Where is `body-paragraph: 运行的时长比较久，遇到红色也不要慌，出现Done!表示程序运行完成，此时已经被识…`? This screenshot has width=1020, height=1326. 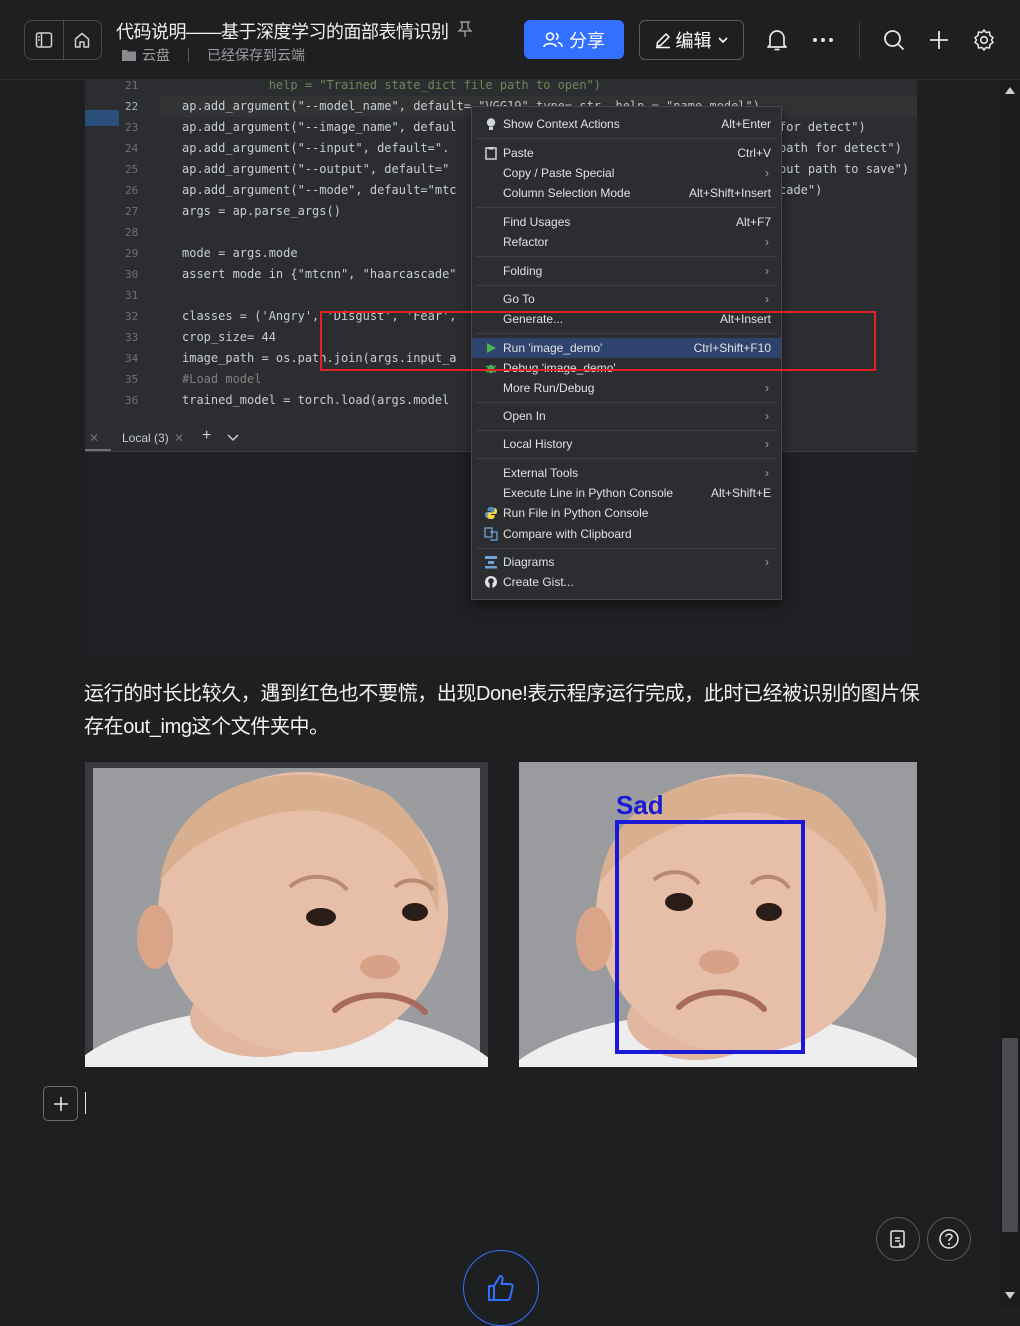
body-paragraph: 运行的时长比较久，遇到红色也不要慌，出现Done!表示程序运行完成，此时已经被识… is located at coordinates (504, 711).